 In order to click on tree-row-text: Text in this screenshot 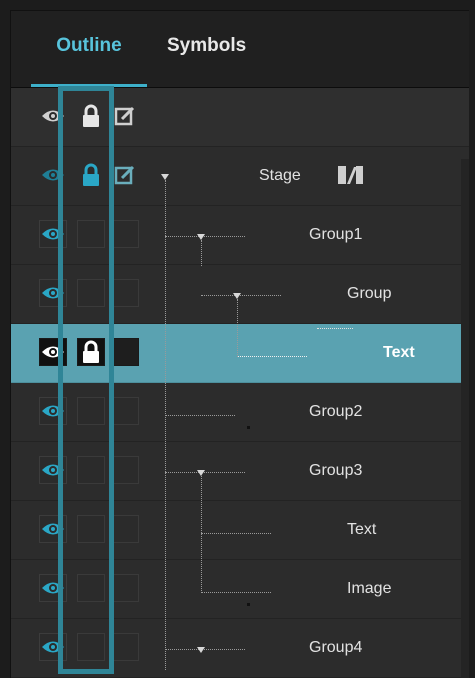, I will do `click(240, 530)`.